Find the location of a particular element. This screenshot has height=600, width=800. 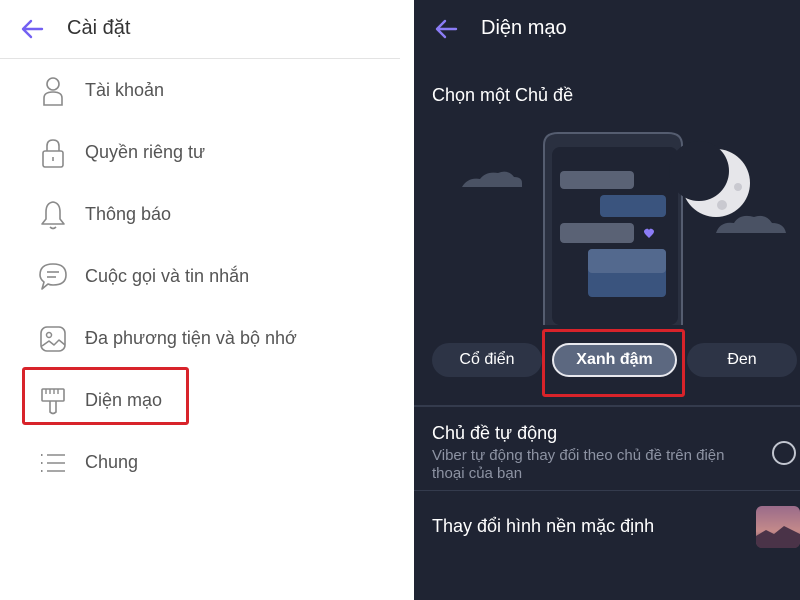

menu-item-calls-messages: Cuộc gọi và tin nhắn is located at coordinates (207, 277).